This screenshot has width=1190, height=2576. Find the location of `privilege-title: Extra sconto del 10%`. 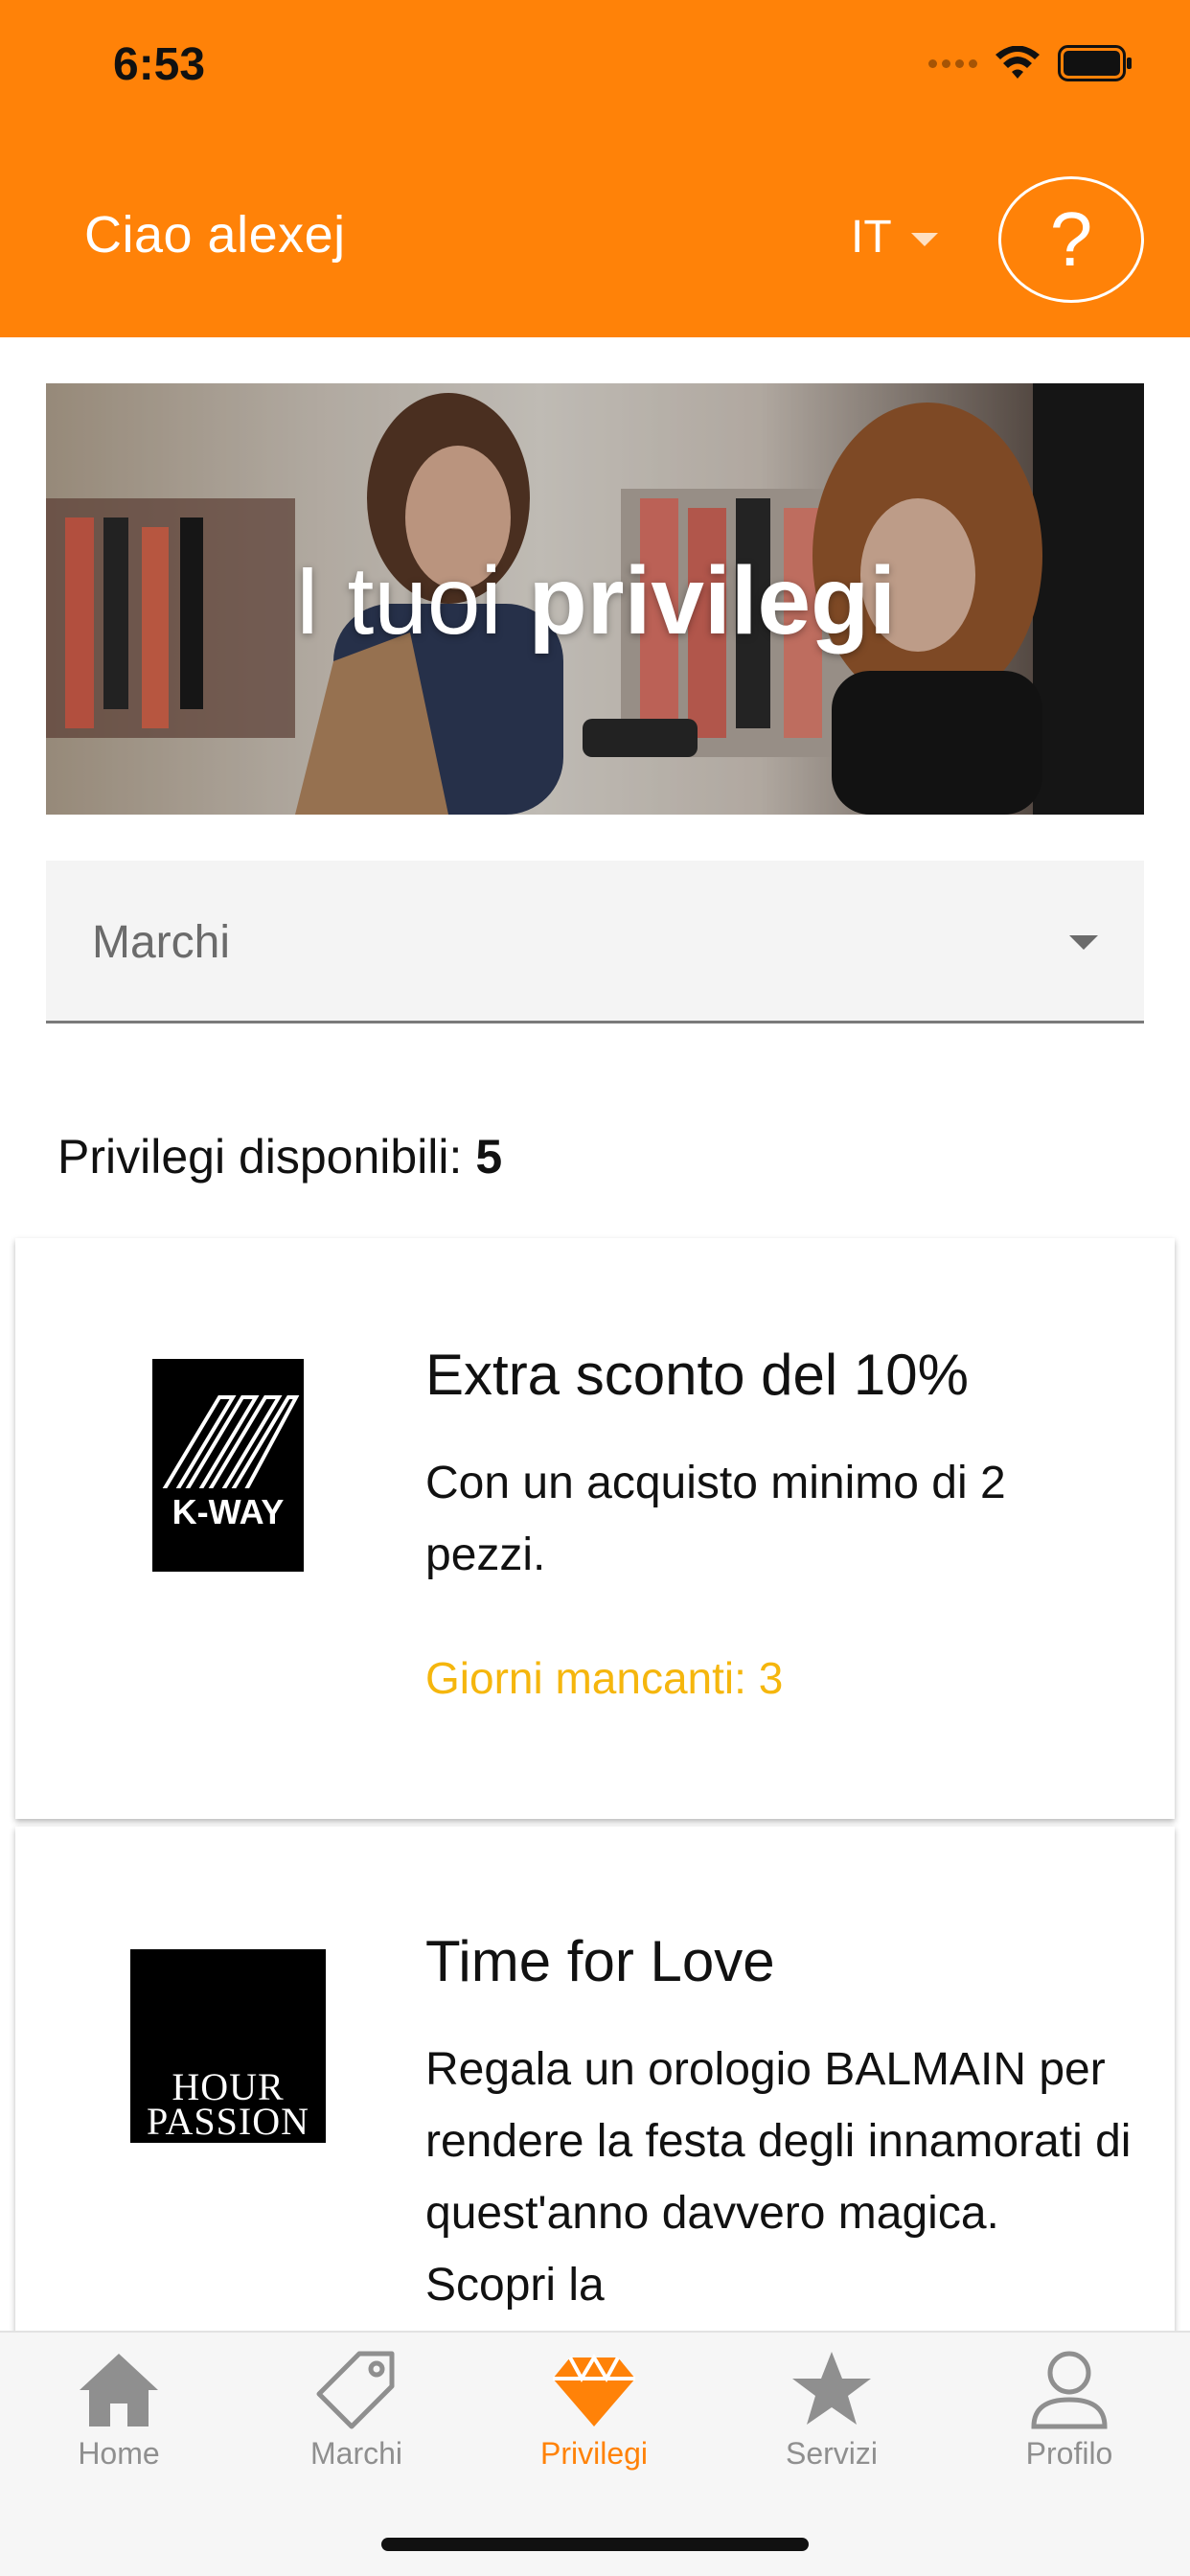

privilege-title: Extra sconto del 10% is located at coordinates (697, 1375).